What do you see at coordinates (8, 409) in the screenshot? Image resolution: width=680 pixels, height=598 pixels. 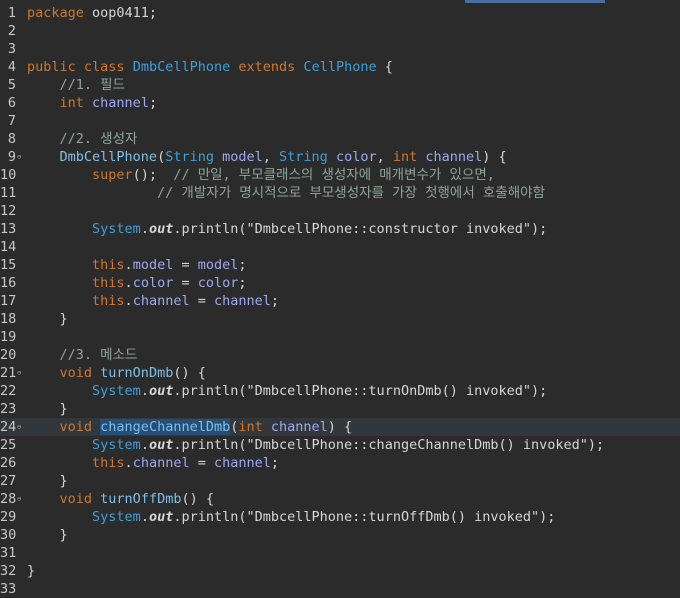 I see `line-number: 23` at bounding box center [8, 409].